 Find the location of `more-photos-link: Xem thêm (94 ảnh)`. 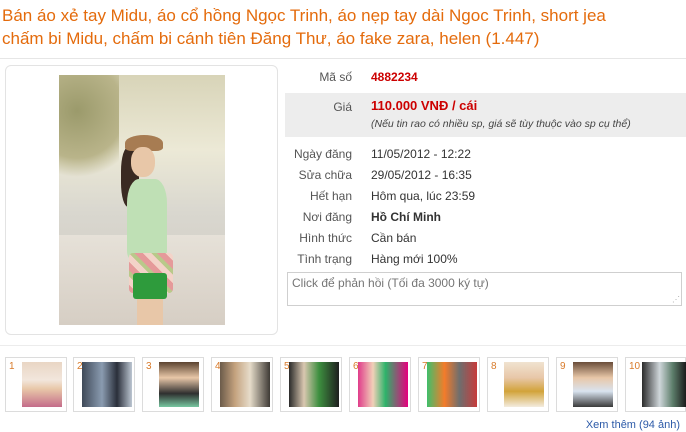

more-photos-link: Xem thêm (94 ảnh) is located at coordinates (633, 425).